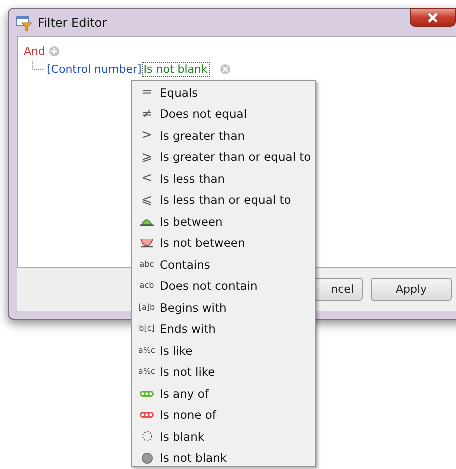 The width and height of the screenshot is (456, 469). I want to click on text-icon: abc, so click(147, 264).